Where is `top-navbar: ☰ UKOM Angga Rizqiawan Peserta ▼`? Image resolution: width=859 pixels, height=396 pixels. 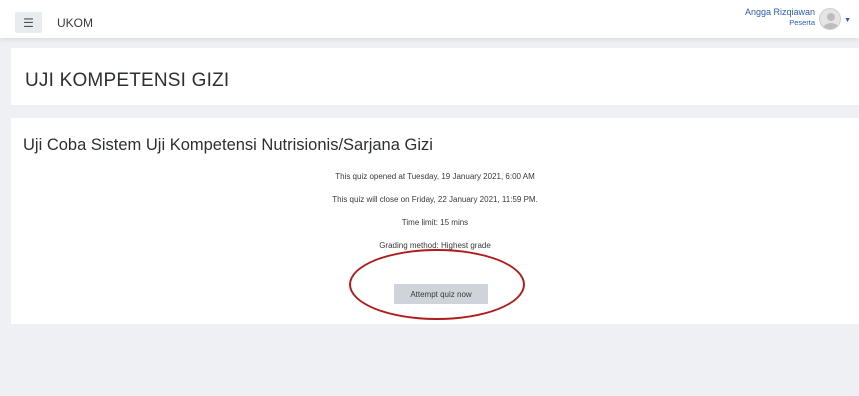 top-navbar: ☰ UKOM Angga Rizqiawan Peserta ▼ is located at coordinates (429, 19).